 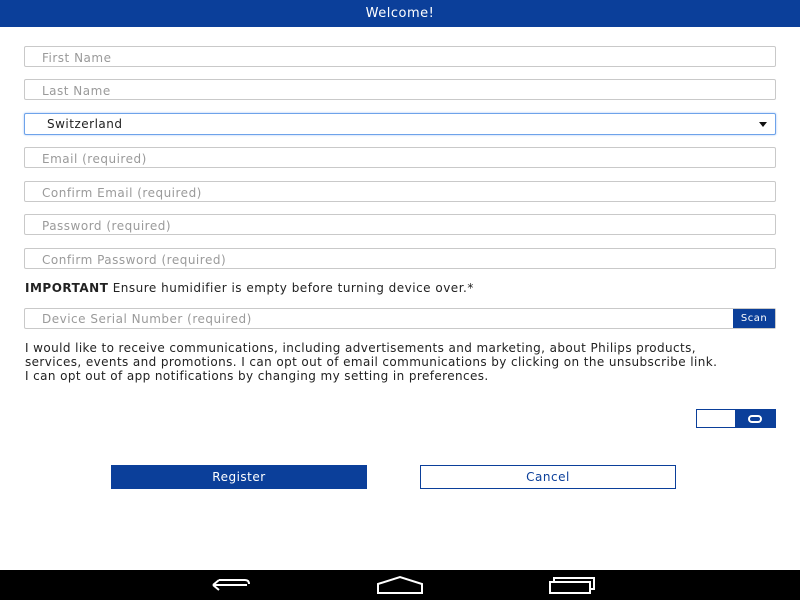 I want to click on home-icon, so click(x=400, y=587).